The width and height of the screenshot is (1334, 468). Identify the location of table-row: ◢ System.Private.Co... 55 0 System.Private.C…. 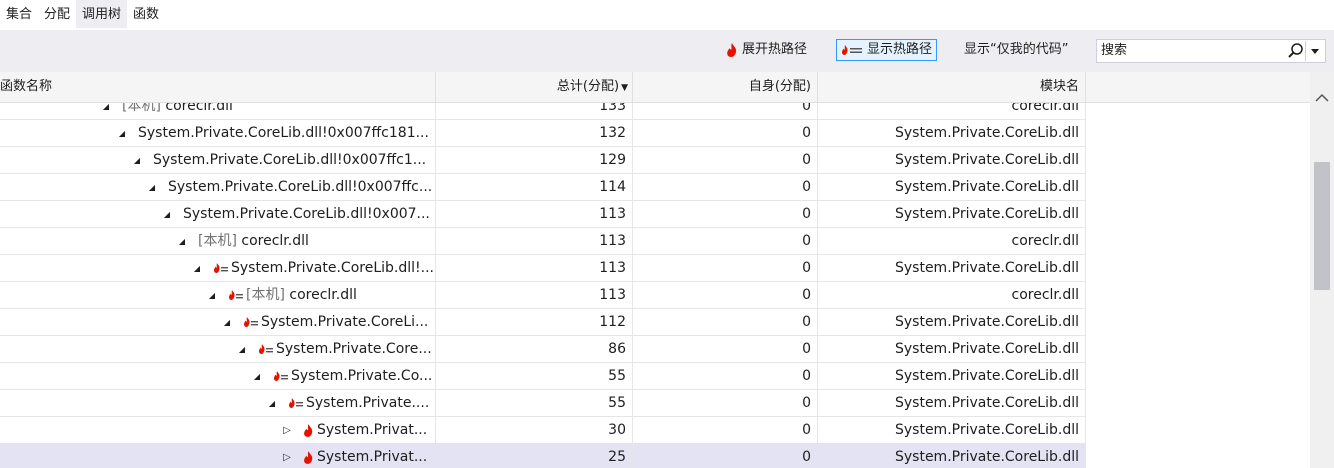
(543, 376).